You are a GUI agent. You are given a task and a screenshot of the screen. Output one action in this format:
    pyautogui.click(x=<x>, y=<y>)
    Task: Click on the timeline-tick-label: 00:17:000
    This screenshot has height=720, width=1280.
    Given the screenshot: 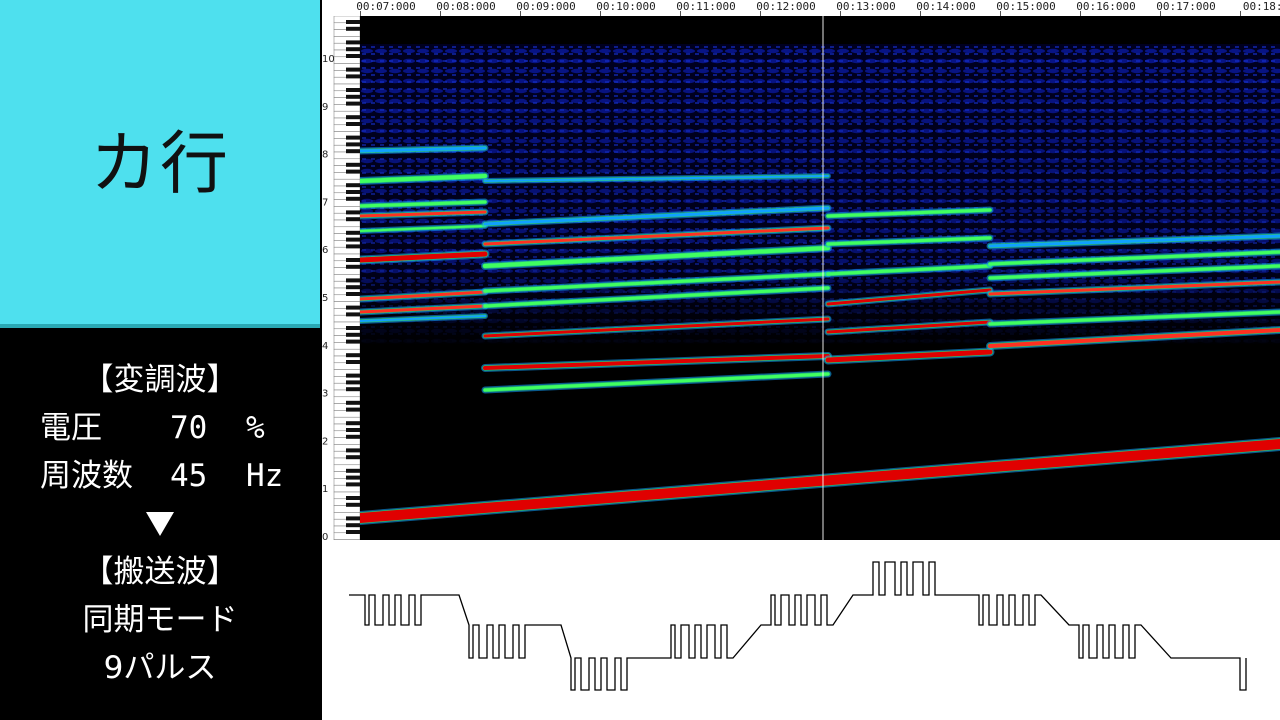 What is the action you would take?
    pyautogui.click(x=1186, y=6)
    